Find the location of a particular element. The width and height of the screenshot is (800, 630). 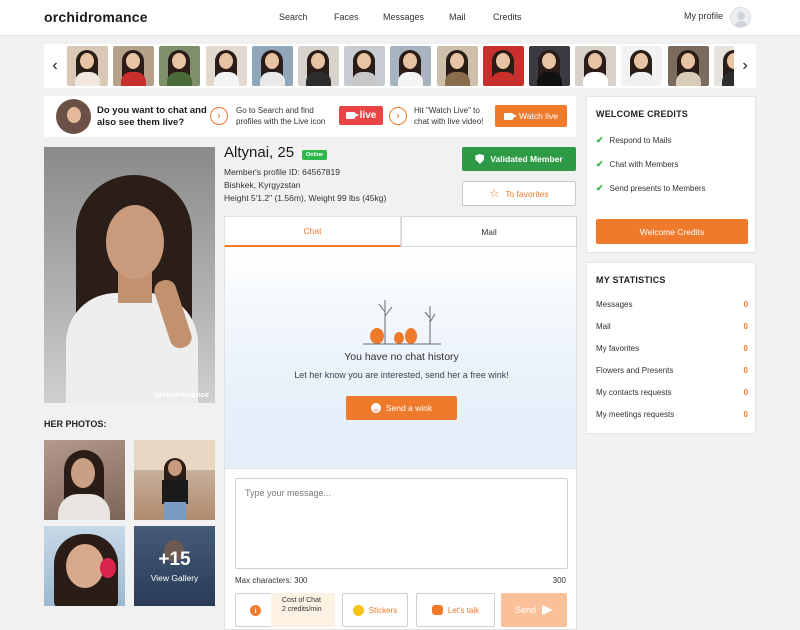

send-wink-label: Send a wink is located at coordinates (409, 408).